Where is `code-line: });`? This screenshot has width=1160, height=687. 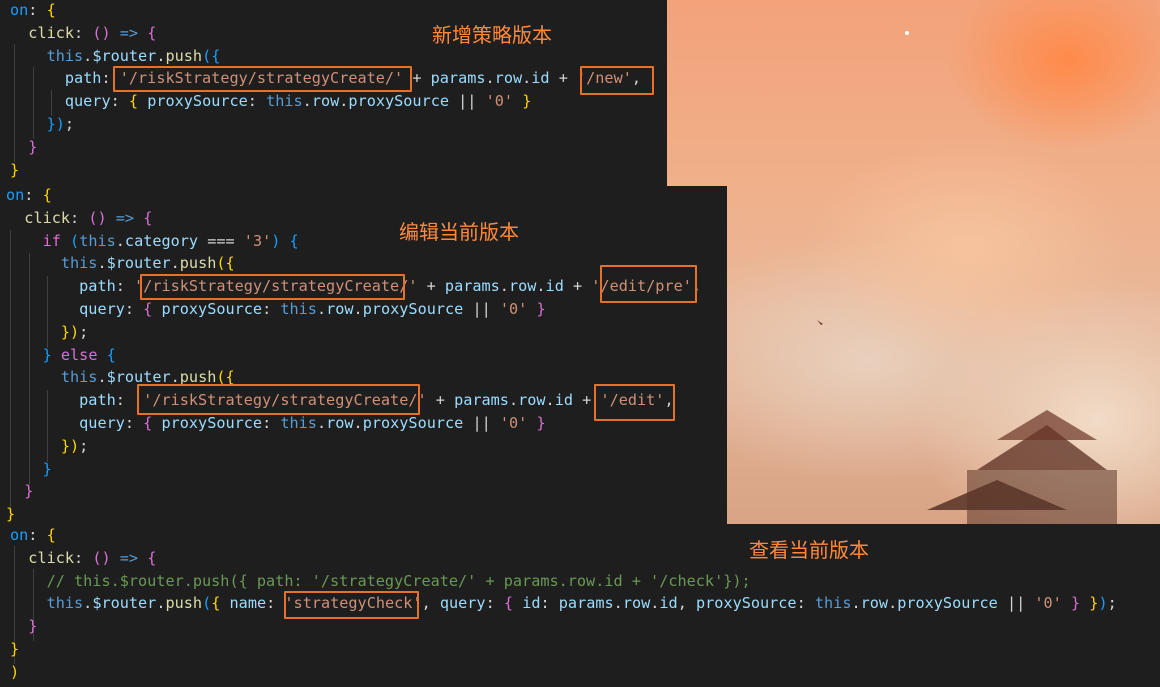 code-line: }); is located at coordinates (47, 332).